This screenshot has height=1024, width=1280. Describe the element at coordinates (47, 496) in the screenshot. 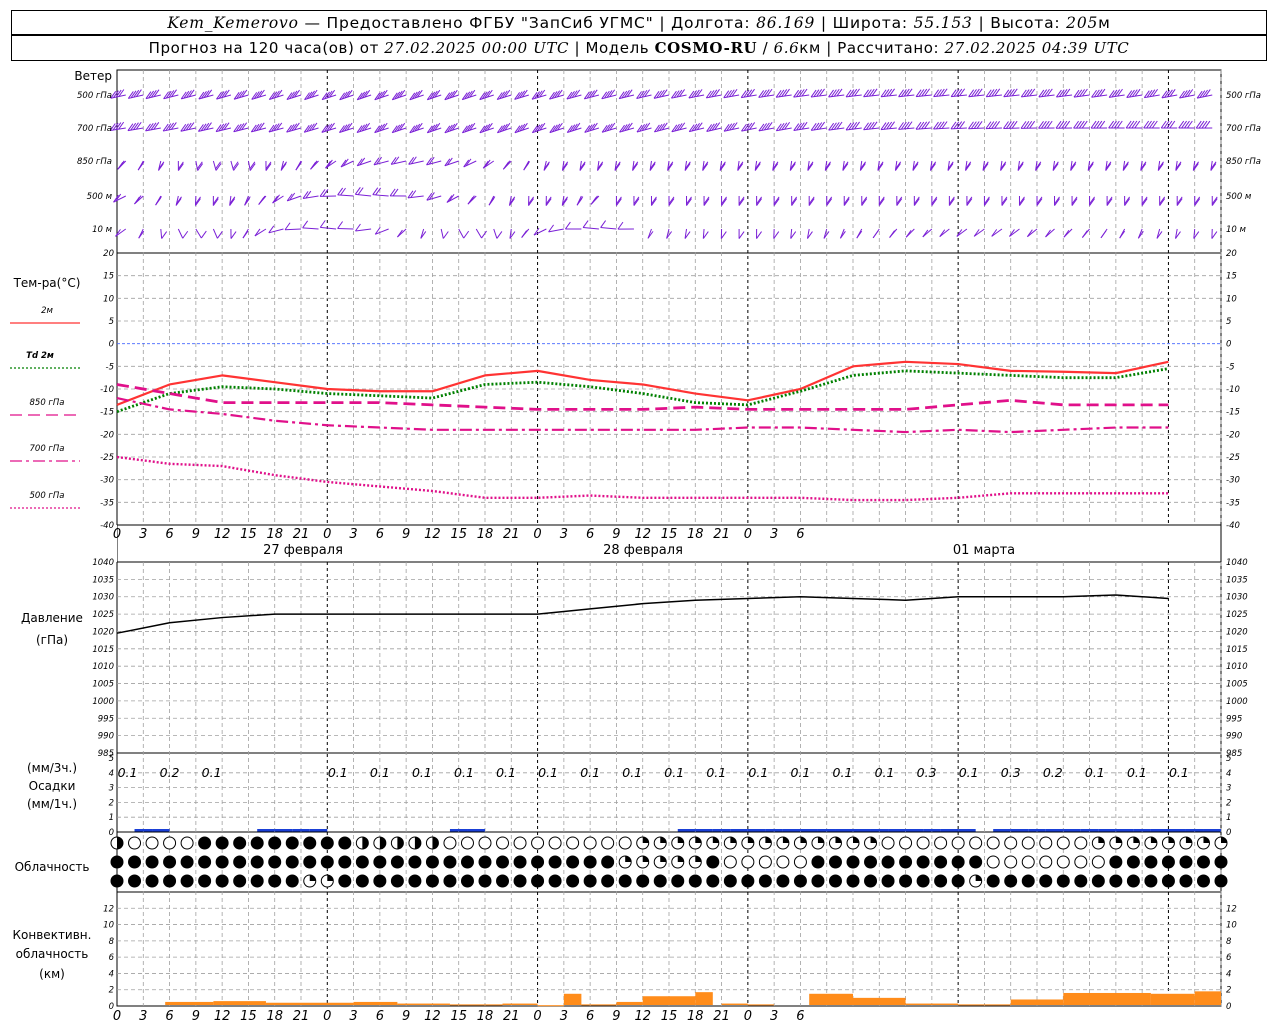

I see `legend-label-4: 500 гПа` at that location.